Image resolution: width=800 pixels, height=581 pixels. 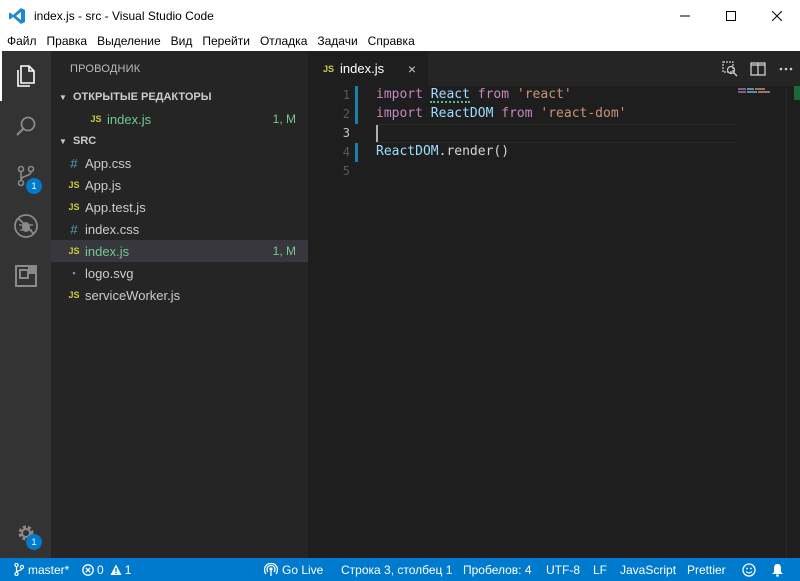 I want to click on minimize-button, so click(x=685, y=15).